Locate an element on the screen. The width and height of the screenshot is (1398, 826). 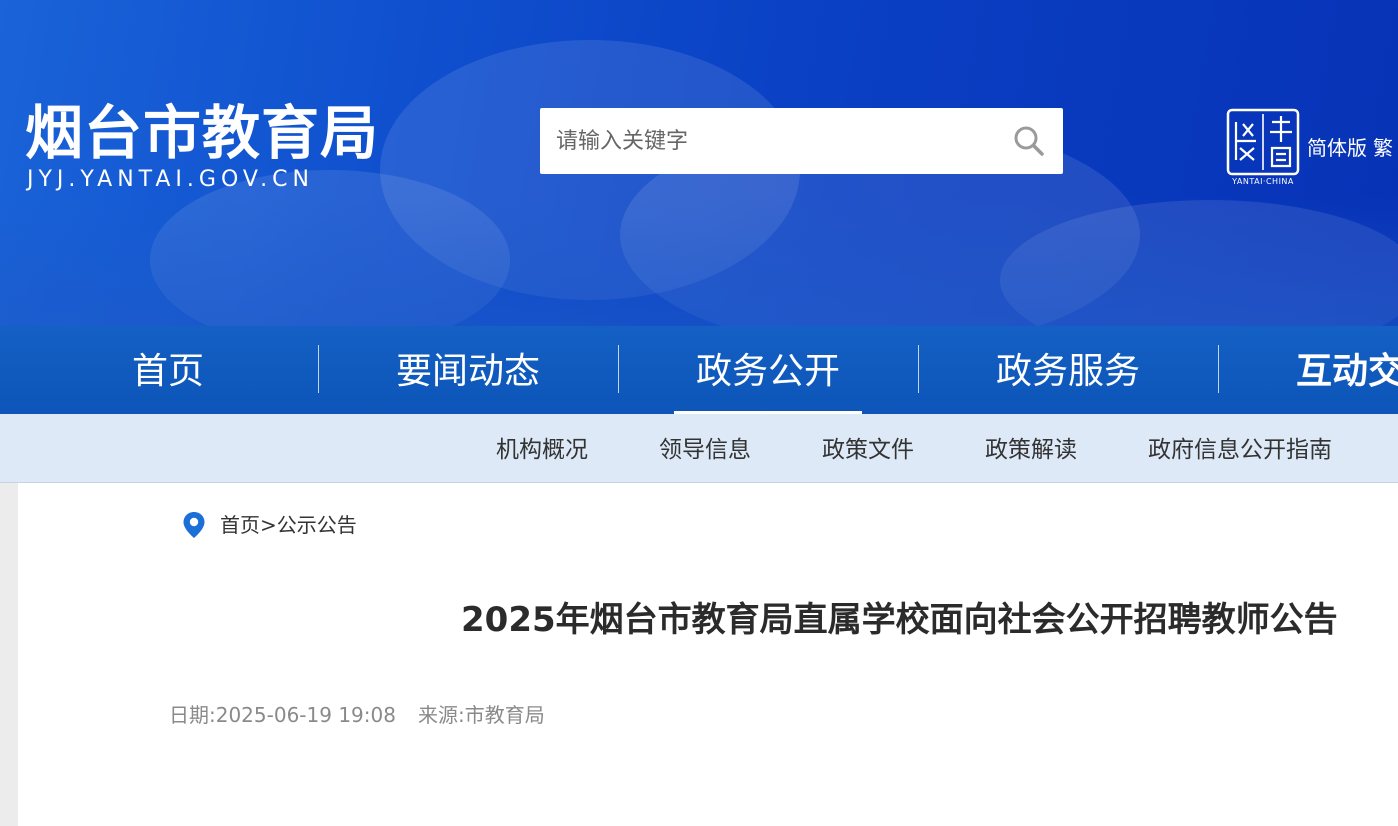
logo-caption: YANTAI·CHINA is located at coordinates (1263, 181).